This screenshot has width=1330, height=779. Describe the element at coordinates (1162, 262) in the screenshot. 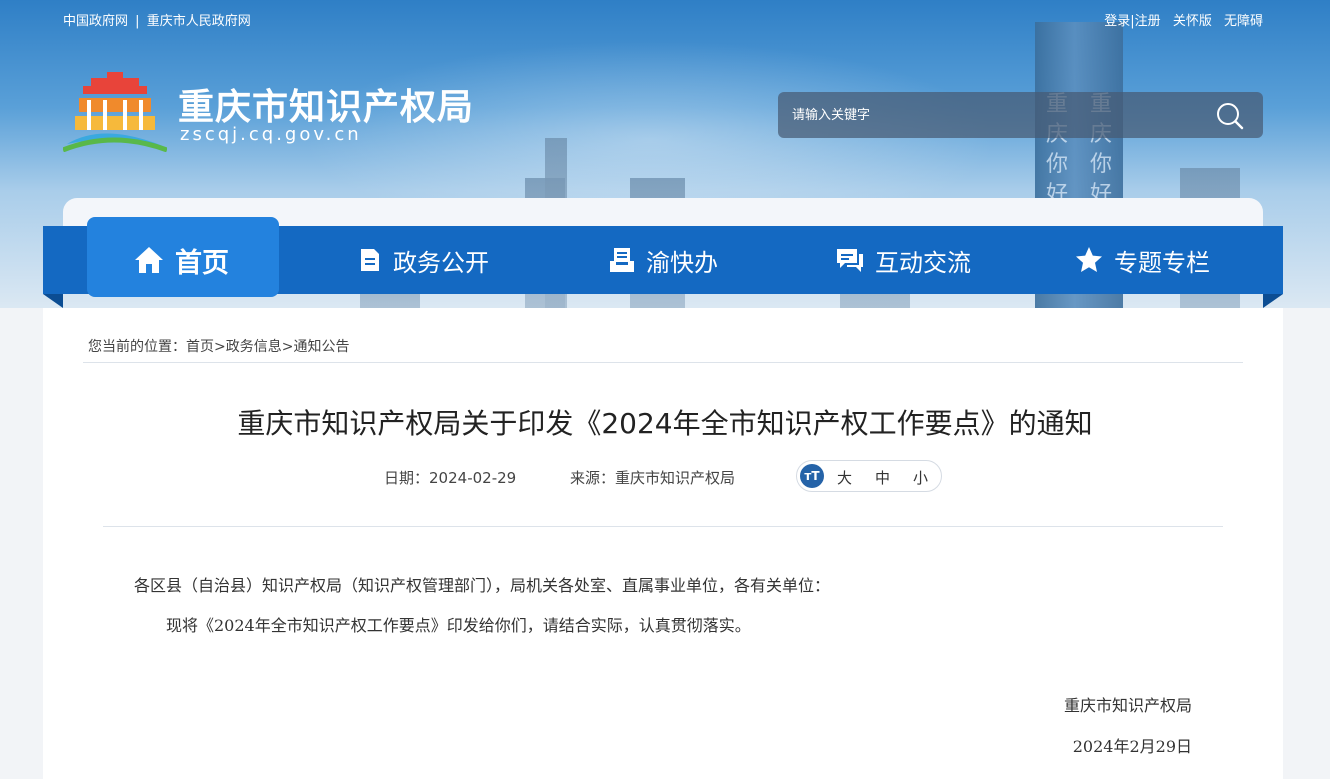

I see `nav-label: 专题专栏` at that location.